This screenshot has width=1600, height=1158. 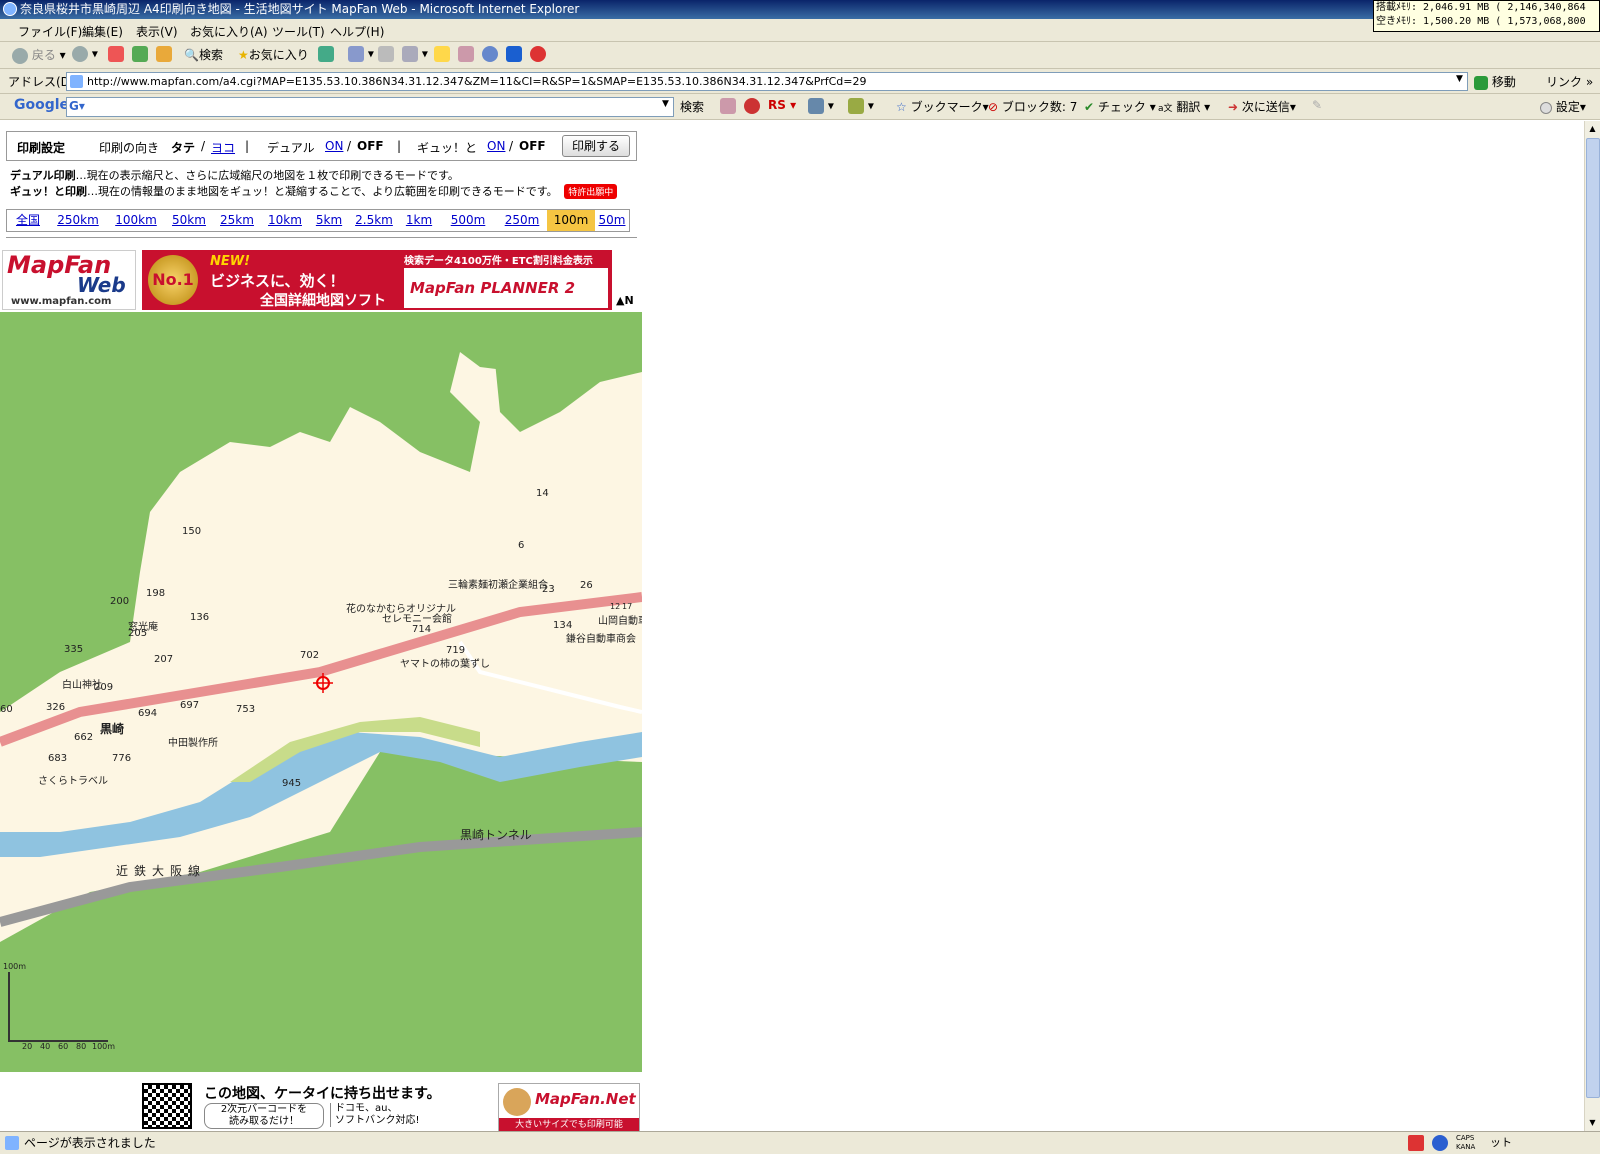 I want to click on google-options-button: ▾, so click(x=821, y=106).